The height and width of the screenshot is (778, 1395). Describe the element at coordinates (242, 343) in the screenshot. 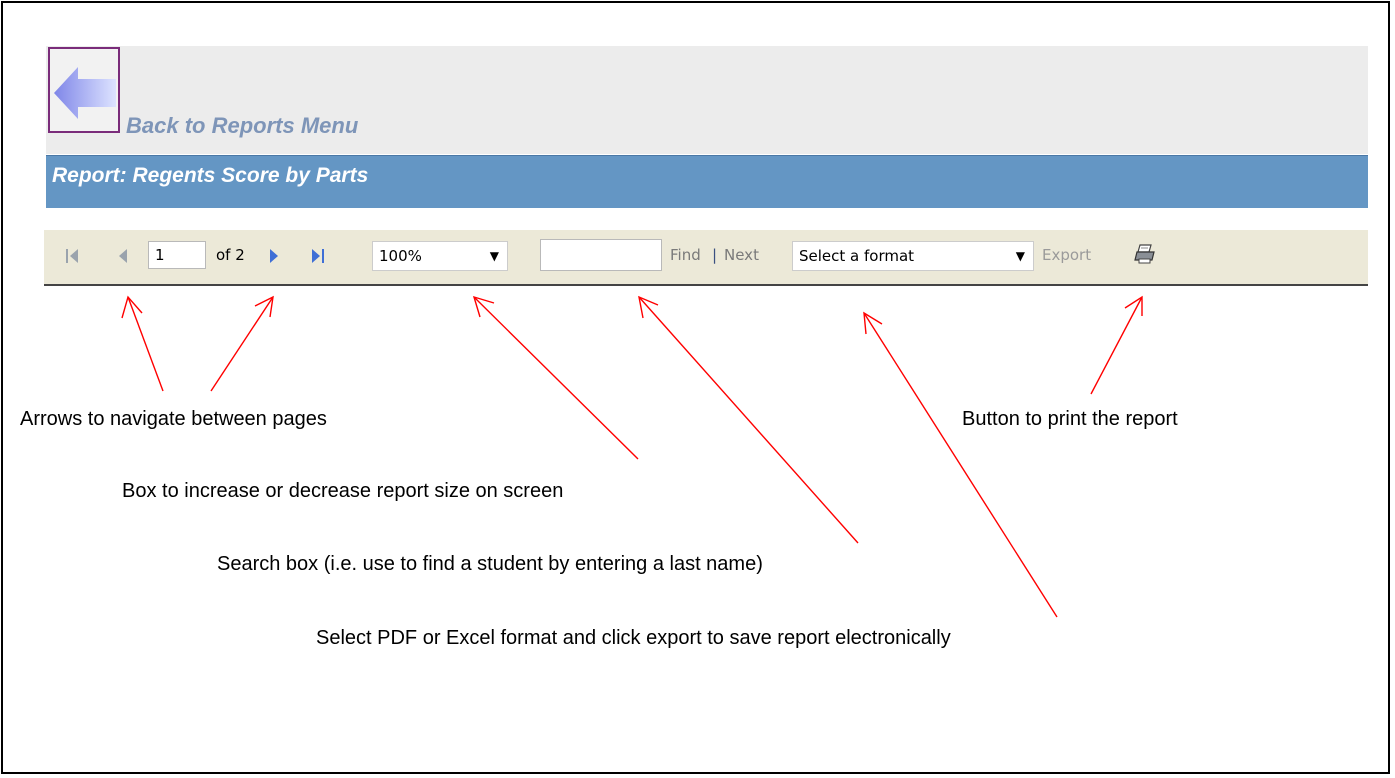

I see `callout-arrow-next-last` at that location.